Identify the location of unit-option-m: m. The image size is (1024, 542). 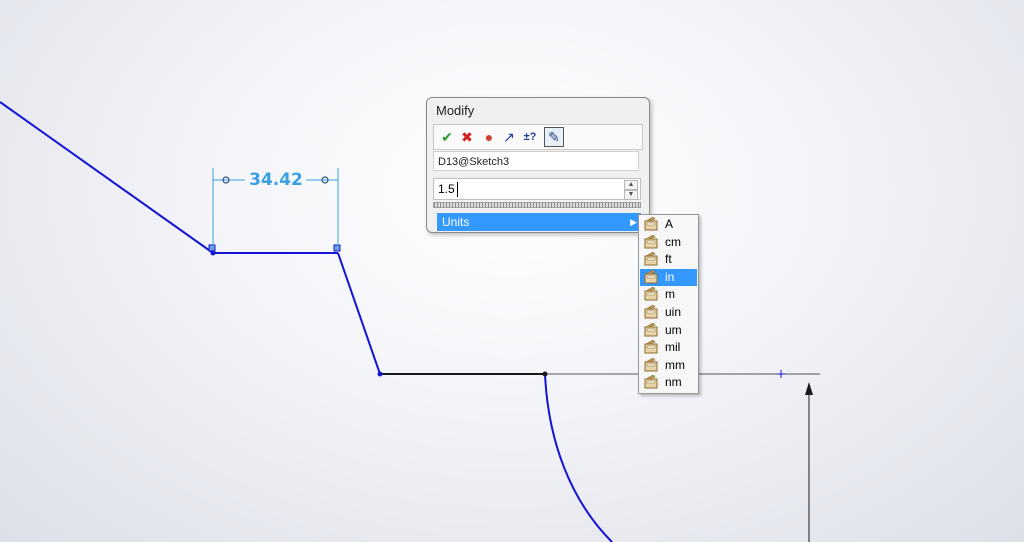
(668, 294).